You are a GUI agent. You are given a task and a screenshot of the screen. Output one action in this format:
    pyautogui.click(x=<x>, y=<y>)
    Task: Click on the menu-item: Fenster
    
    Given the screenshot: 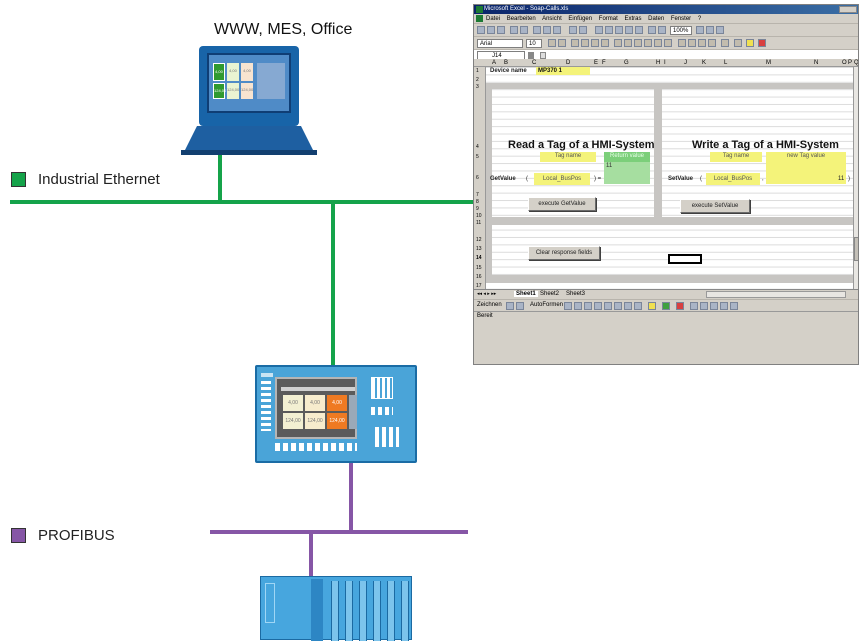 What is the action you would take?
    pyautogui.click(x=681, y=19)
    